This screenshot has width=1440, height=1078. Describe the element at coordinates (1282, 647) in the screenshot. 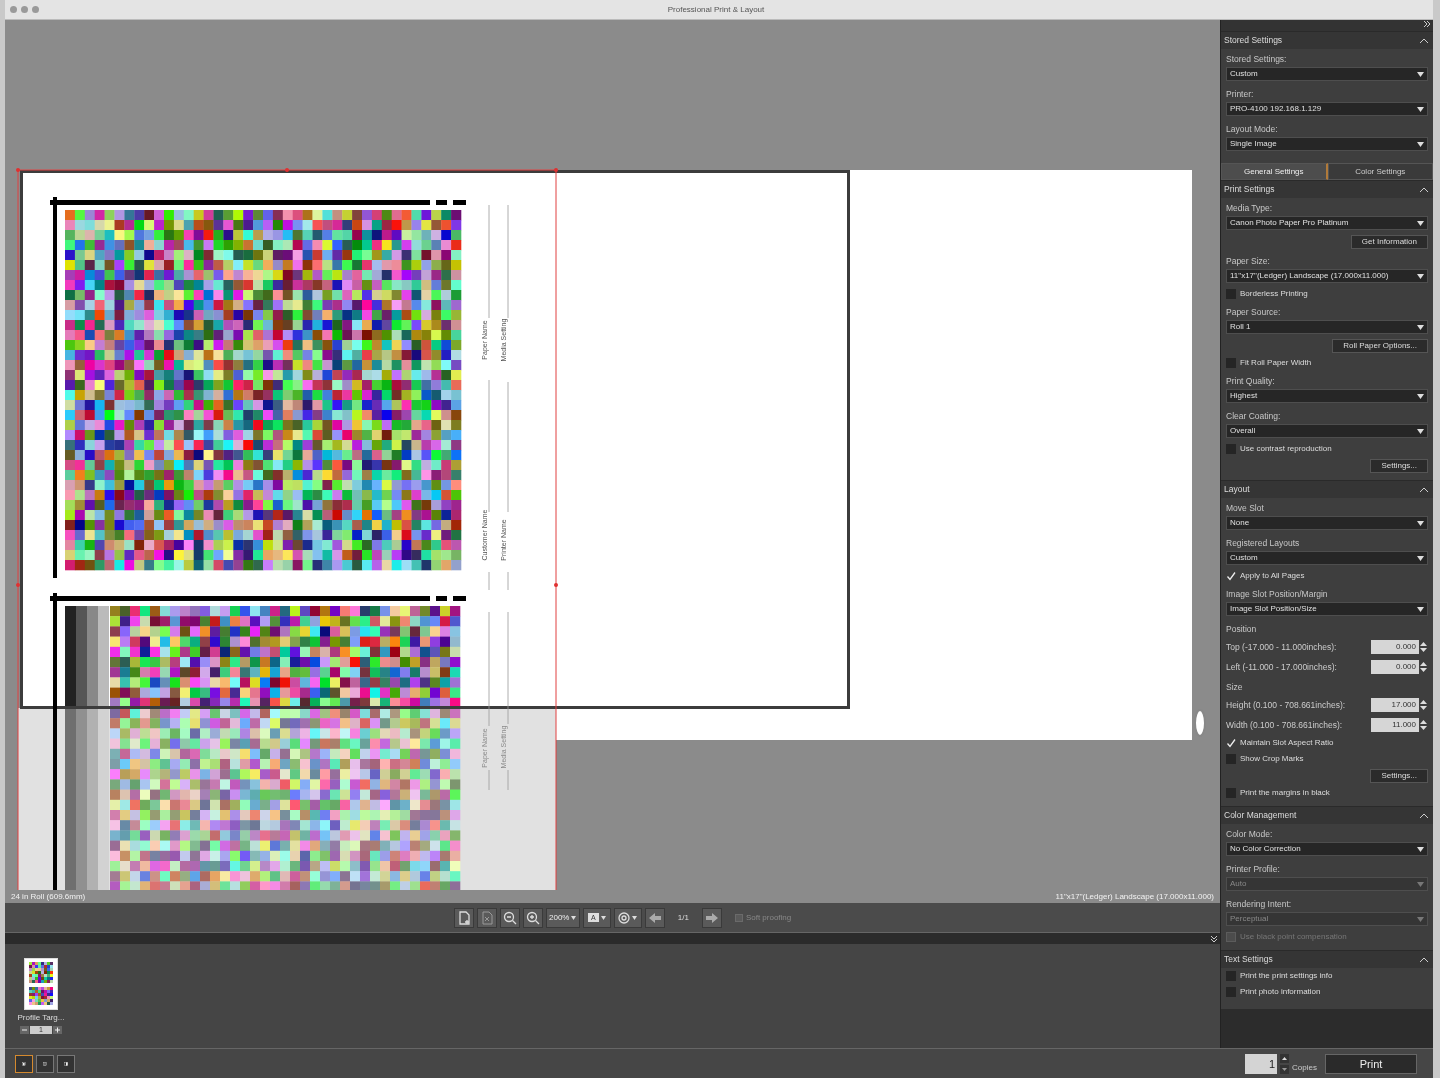

I see `field-label: Top (-17.000 - 11.000inches):` at that location.